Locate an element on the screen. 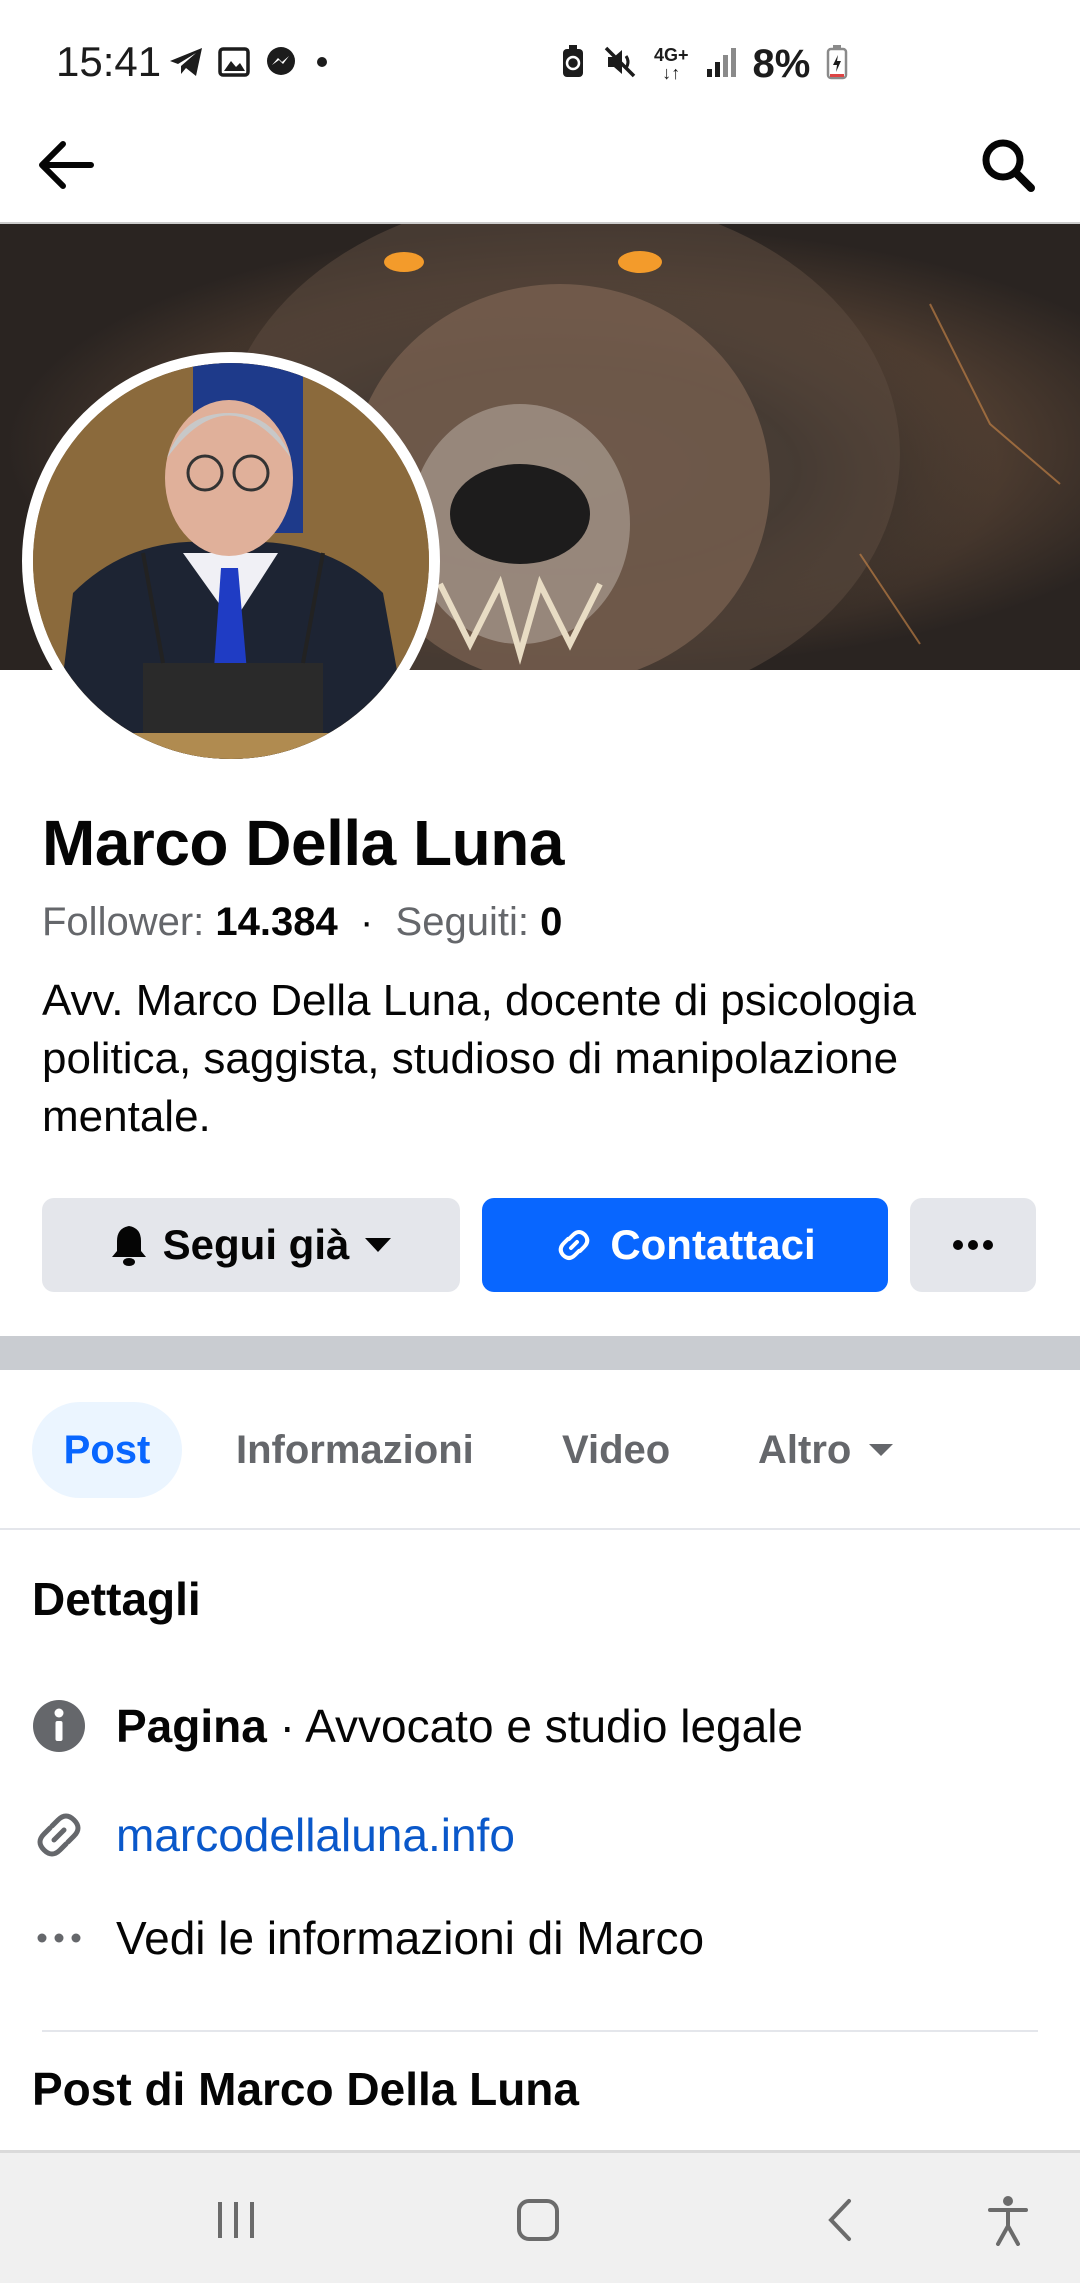 The width and height of the screenshot is (1080, 2283). accessibility-icon is located at coordinates (1008, 2221).